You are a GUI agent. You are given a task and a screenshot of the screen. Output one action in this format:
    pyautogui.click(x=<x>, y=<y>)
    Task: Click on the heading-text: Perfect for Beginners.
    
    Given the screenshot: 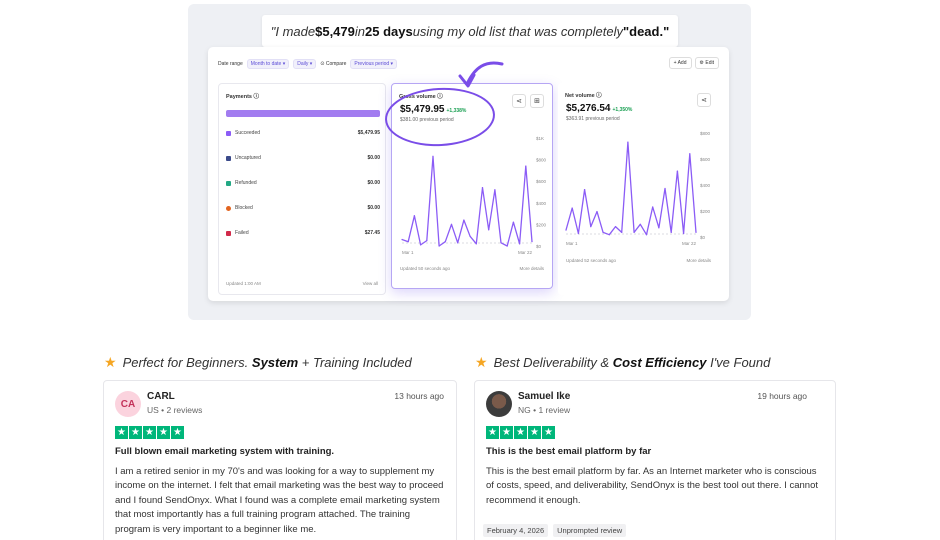 What is the action you would take?
    pyautogui.click(x=187, y=362)
    